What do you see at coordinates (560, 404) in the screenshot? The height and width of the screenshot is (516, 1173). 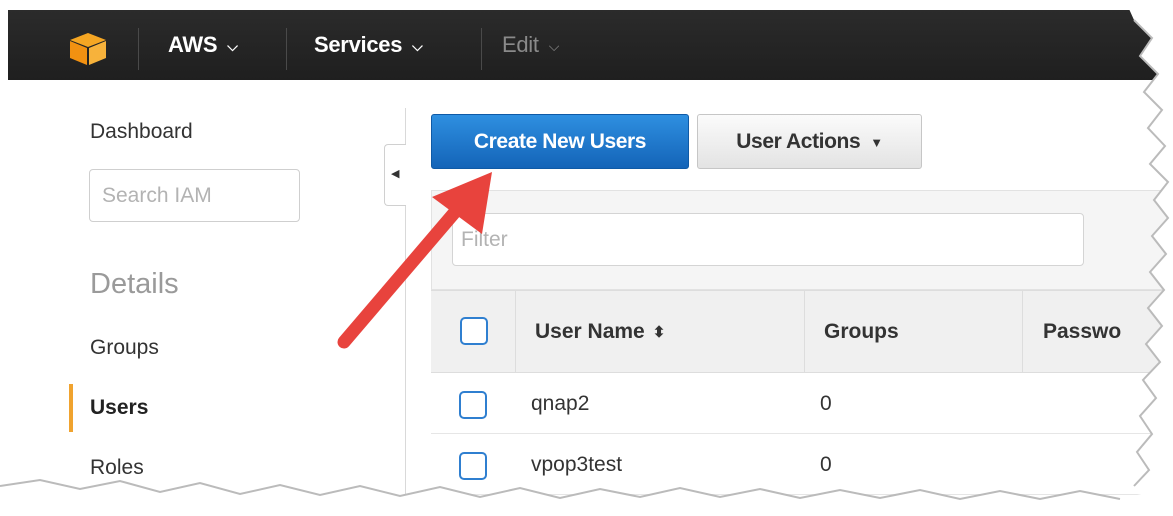 I see `user-name-cell: qnap2` at bounding box center [560, 404].